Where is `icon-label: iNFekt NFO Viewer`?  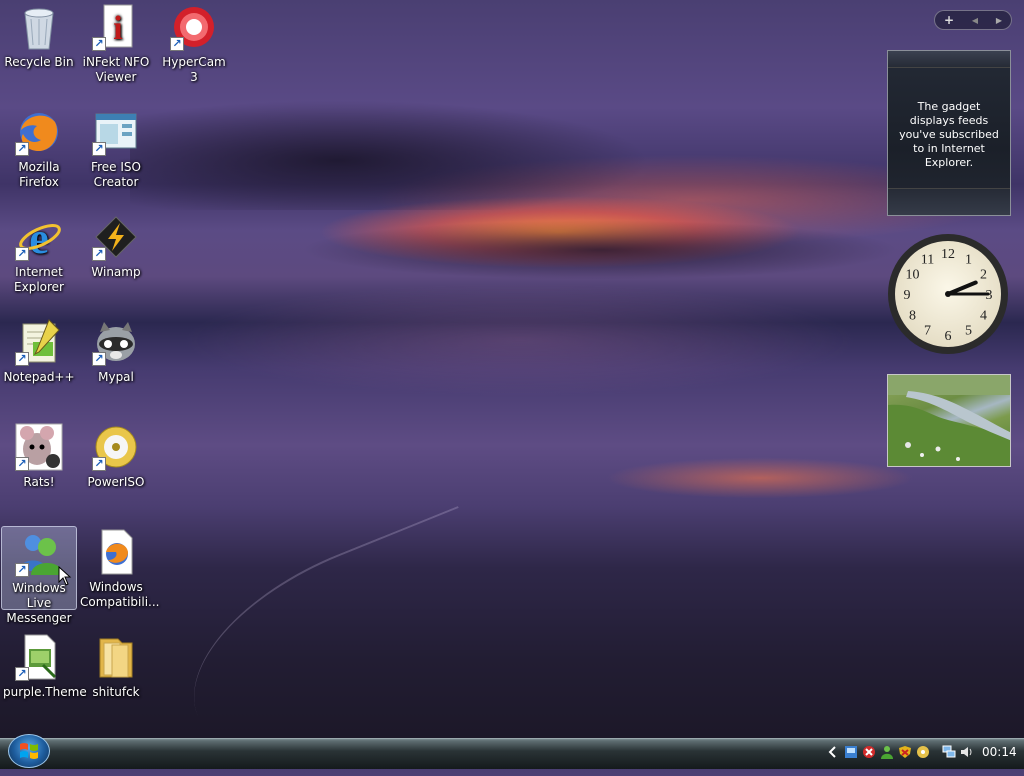 icon-label: iNFekt NFO Viewer is located at coordinates (116, 69).